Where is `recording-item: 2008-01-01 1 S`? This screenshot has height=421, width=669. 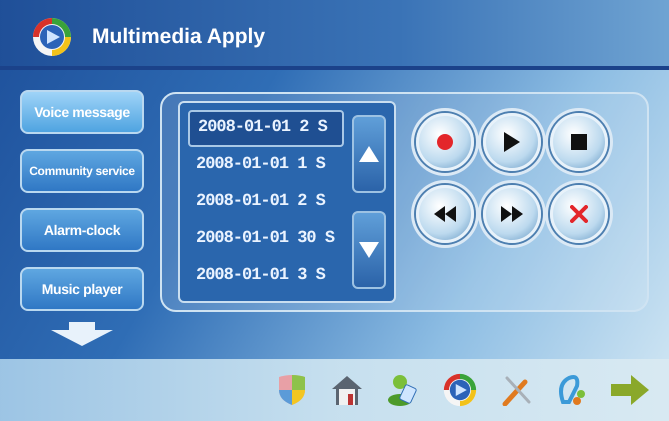 recording-item: 2008-01-01 1 S is located at coordinates (266, 165).